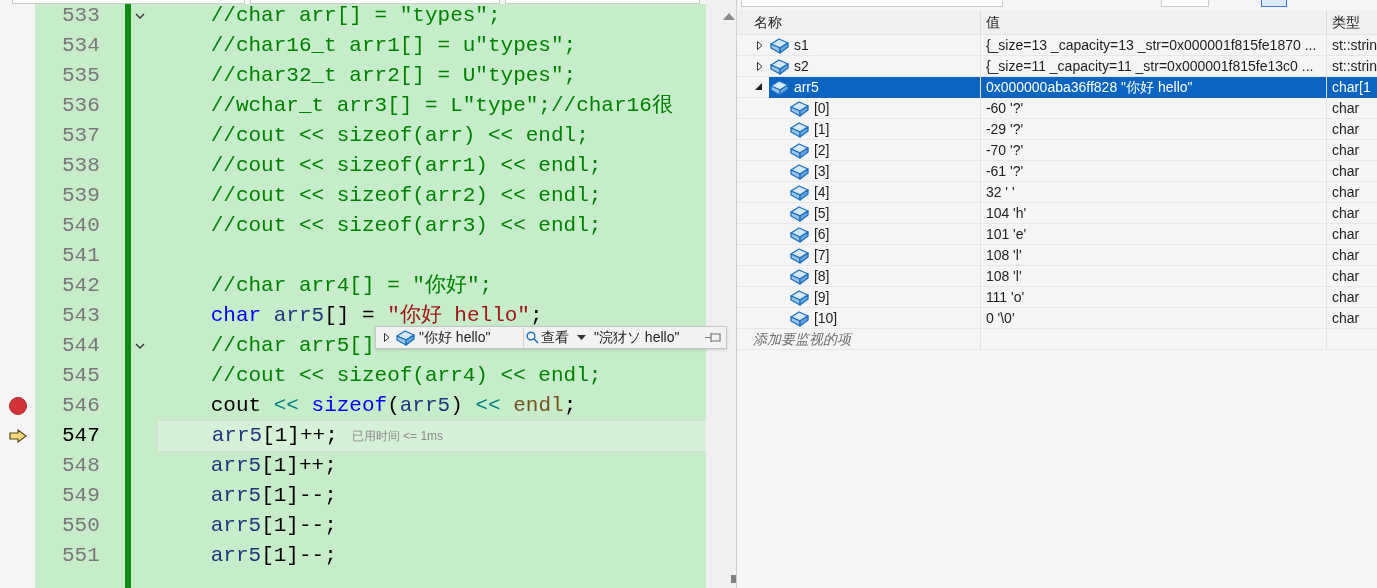 This screenshot has height=588, width=1377. What do you see at coordinates (80, 17) in the screenshot?
I see `line-number: 533` at bounding box center [80, 17].